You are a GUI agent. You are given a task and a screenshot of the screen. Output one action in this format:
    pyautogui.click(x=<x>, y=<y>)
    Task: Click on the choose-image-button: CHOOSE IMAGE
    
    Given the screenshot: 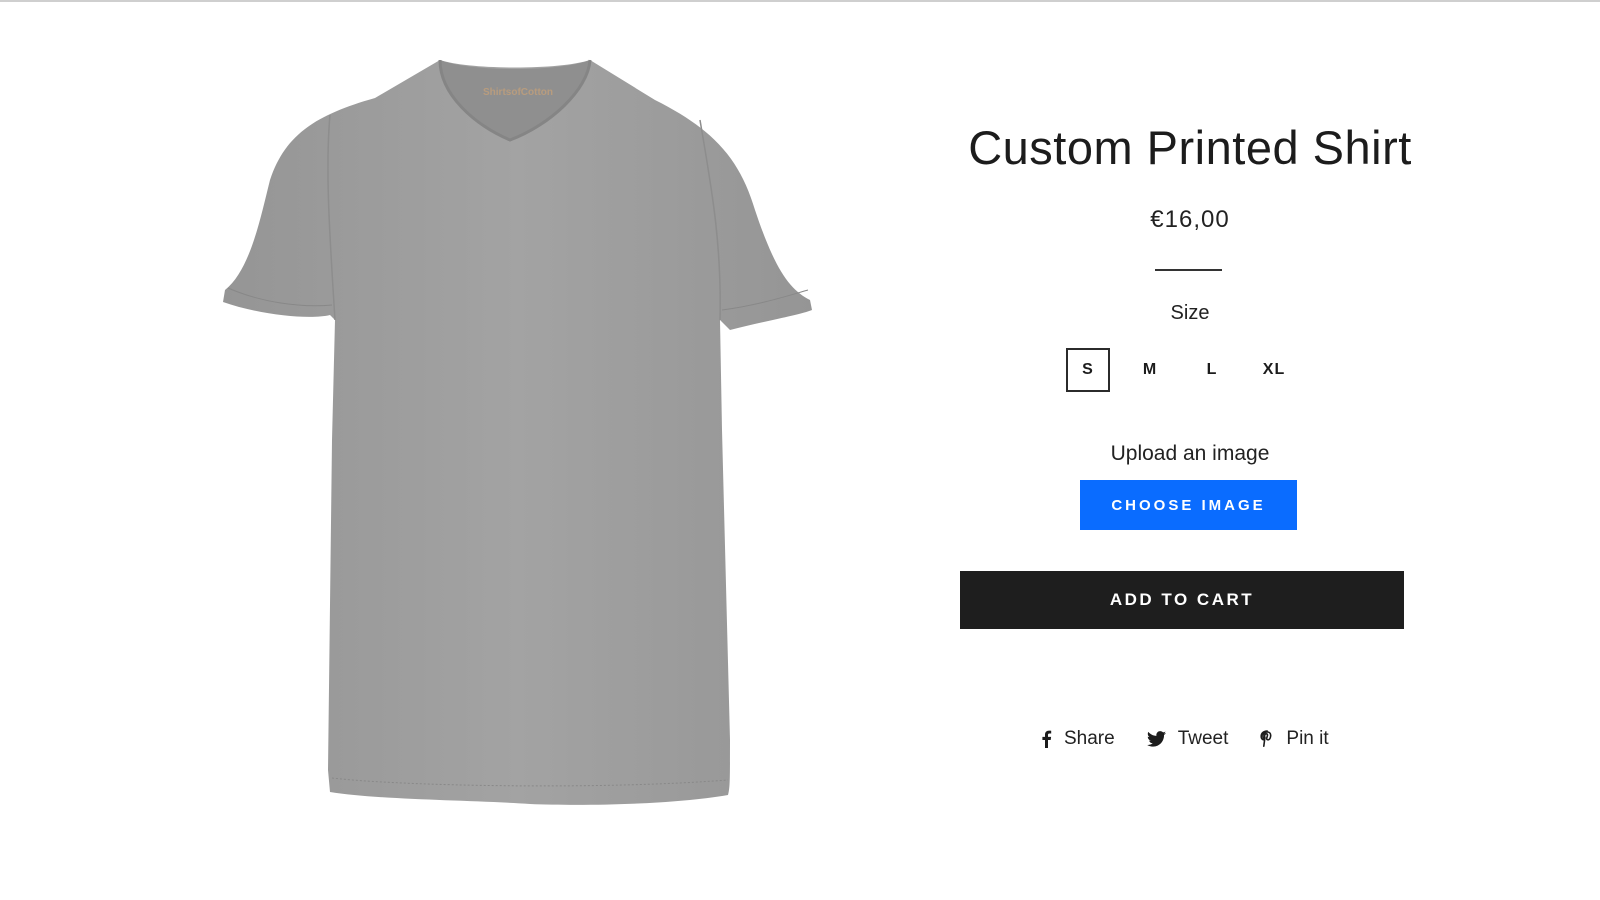 What is the action you would take?
    pyautogui.click(x=1188, y=505)
    